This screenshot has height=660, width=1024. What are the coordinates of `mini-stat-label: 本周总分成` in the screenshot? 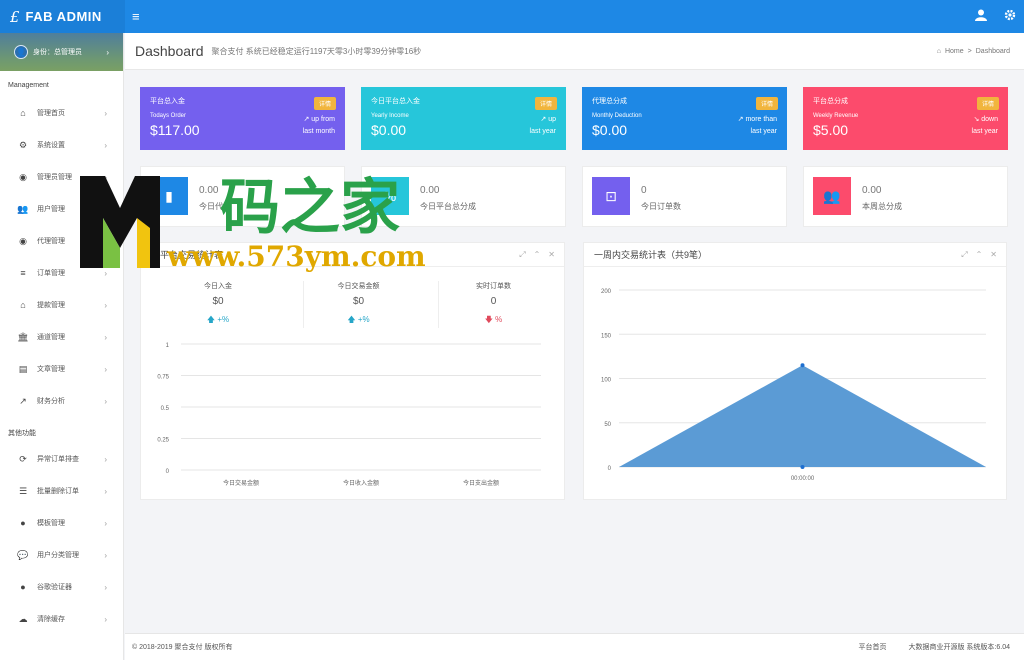 It's located at (882, 206).